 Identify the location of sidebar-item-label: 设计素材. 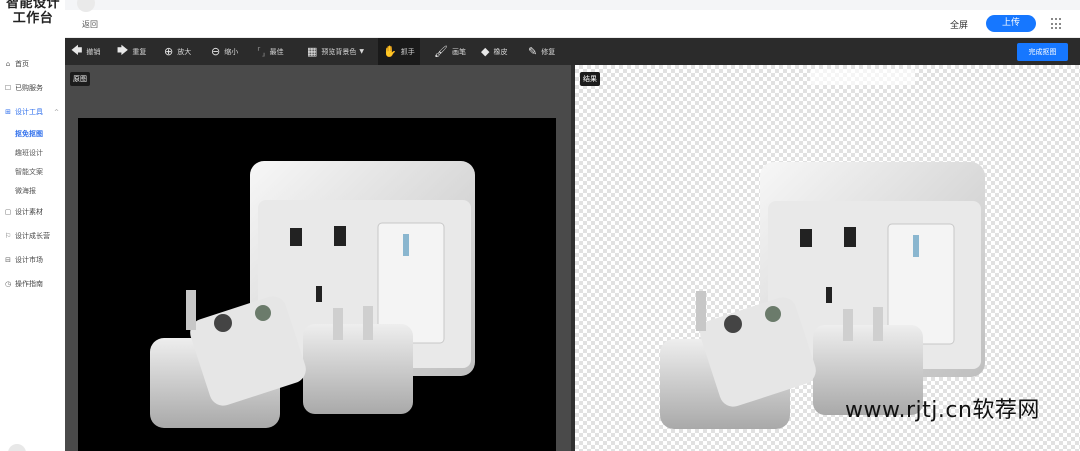
(29, 212).